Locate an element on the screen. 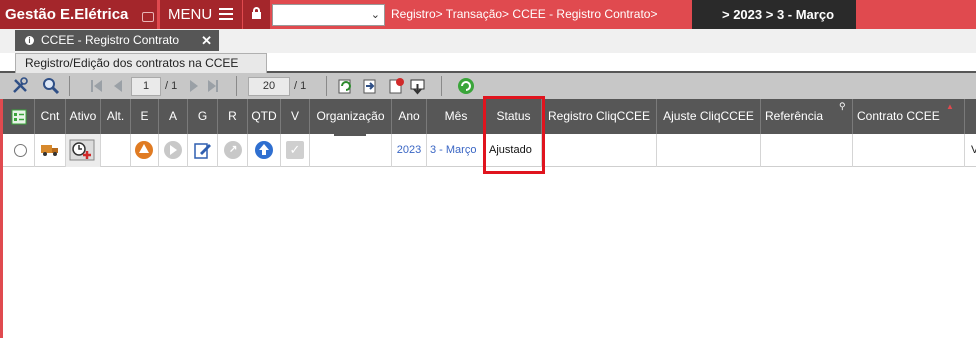 Image resolution: width=976 pixels, height=338 pixels. import-icon is located at coordinates (370, 86).